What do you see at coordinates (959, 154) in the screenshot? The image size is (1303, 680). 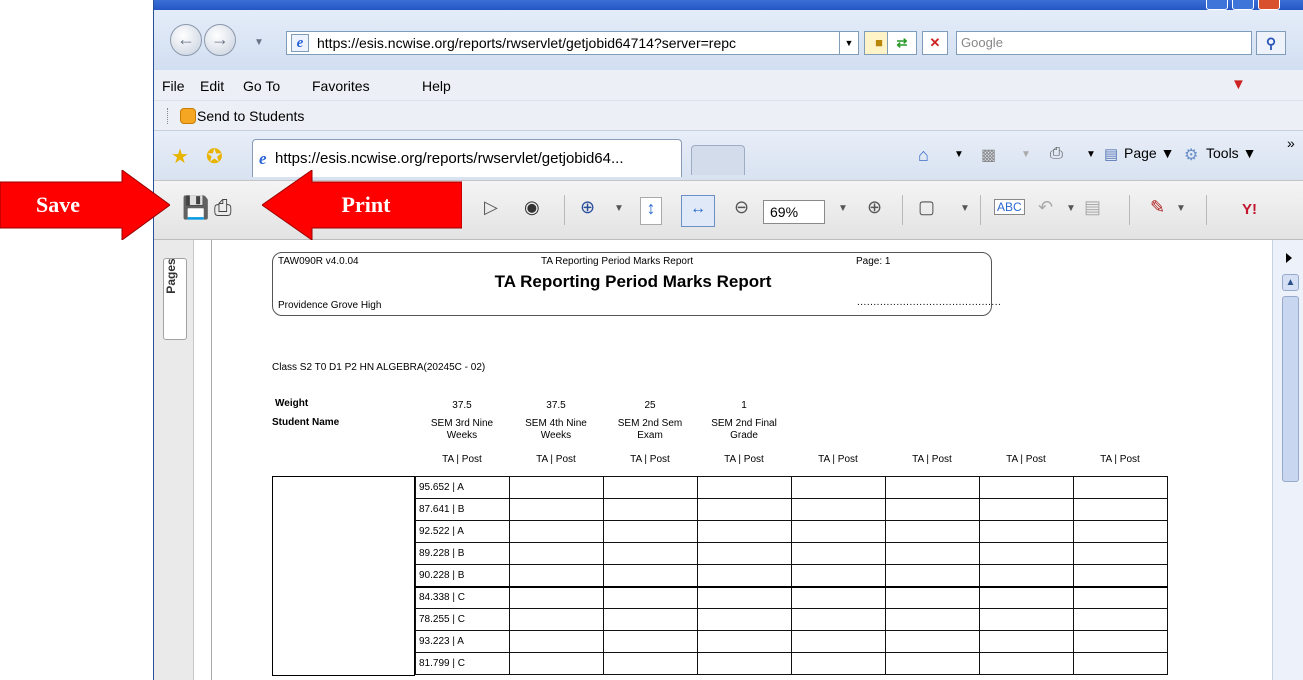 I see `home-dropdown-icon: ▼` at bounding box center [959, 154].